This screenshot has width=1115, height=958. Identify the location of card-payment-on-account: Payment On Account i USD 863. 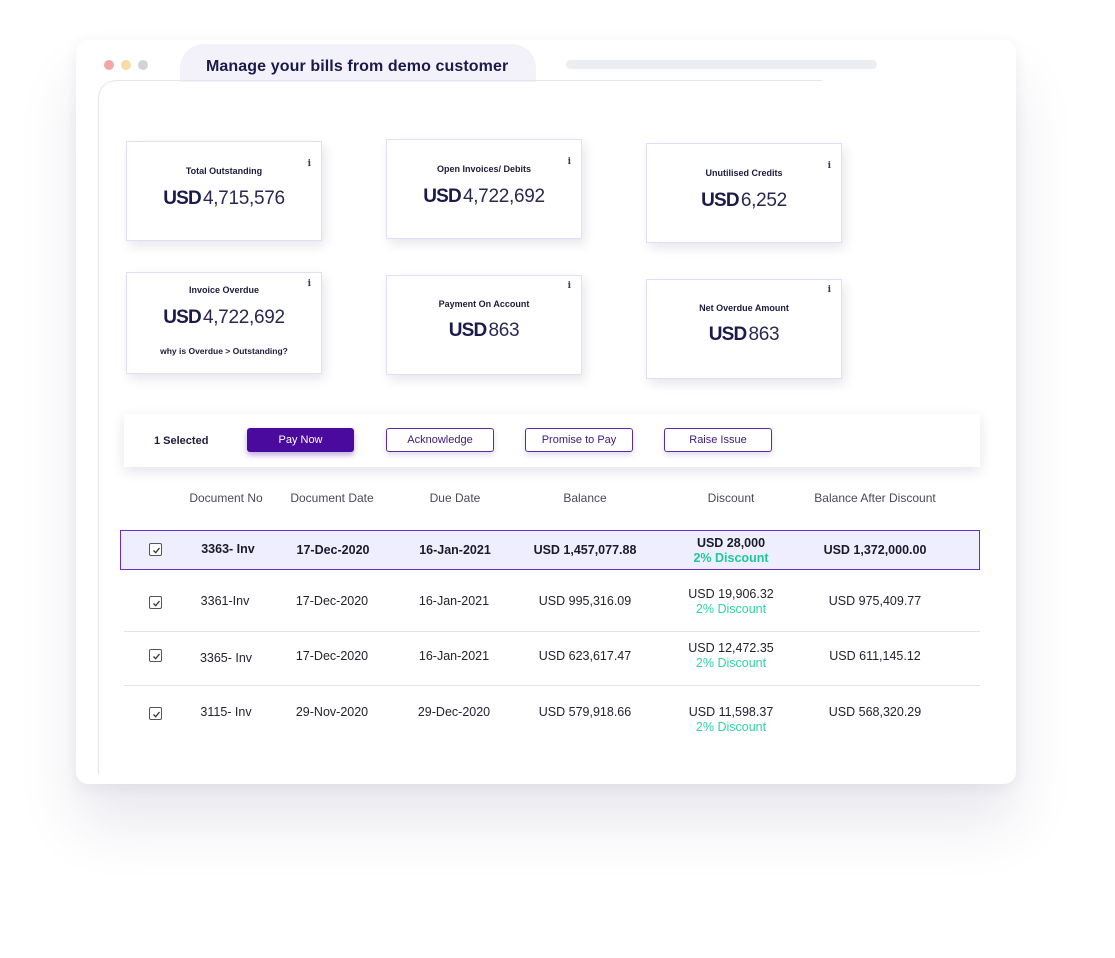
(484, 325).